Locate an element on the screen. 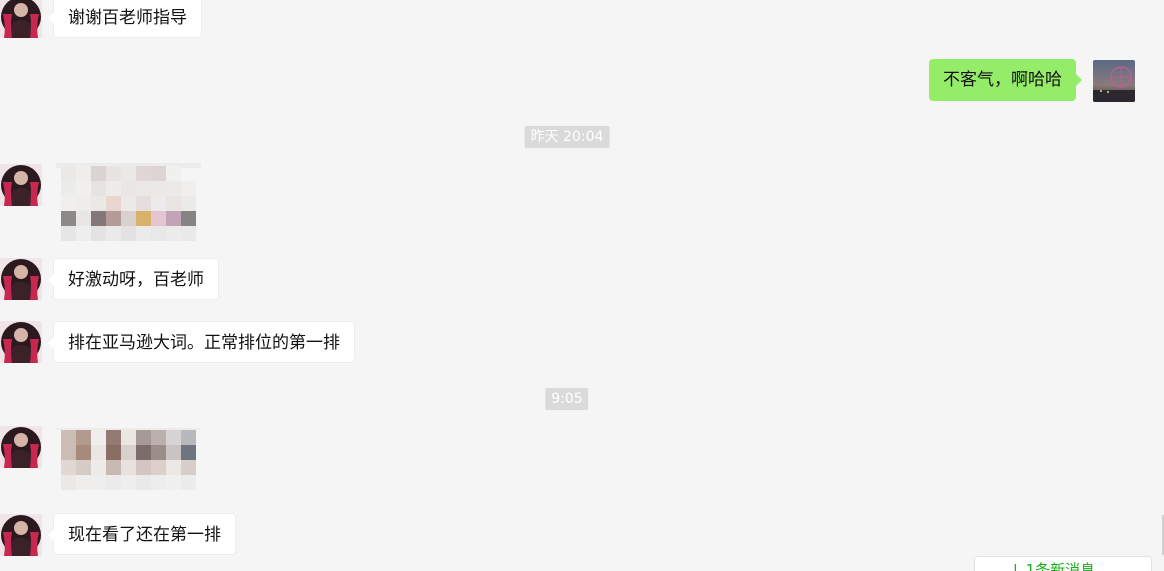 Image resolution: width=1164 pixels, height=571 pixels. message-text: 不客气，啊哈哈 is located at coordinates (1002, 80).